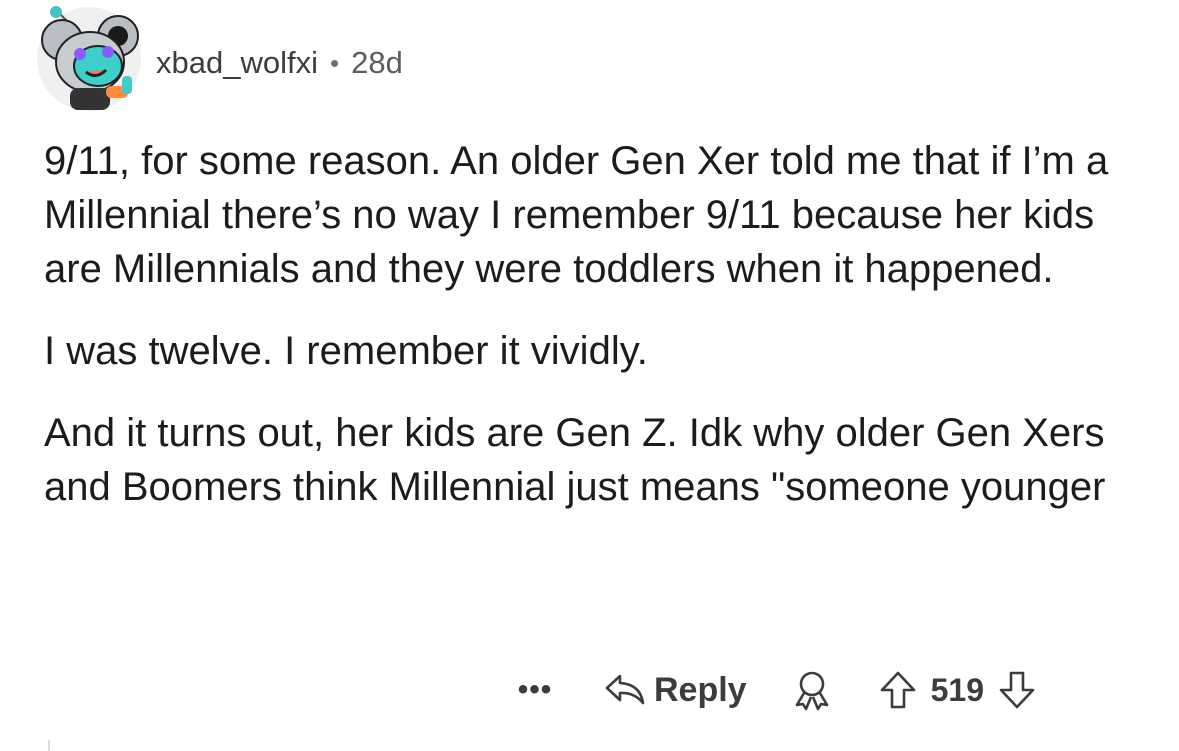  What do you see at coordinates (535, 690) in the screenshot?
I see `more-options-button: •••` at bounding box center [535, 690].